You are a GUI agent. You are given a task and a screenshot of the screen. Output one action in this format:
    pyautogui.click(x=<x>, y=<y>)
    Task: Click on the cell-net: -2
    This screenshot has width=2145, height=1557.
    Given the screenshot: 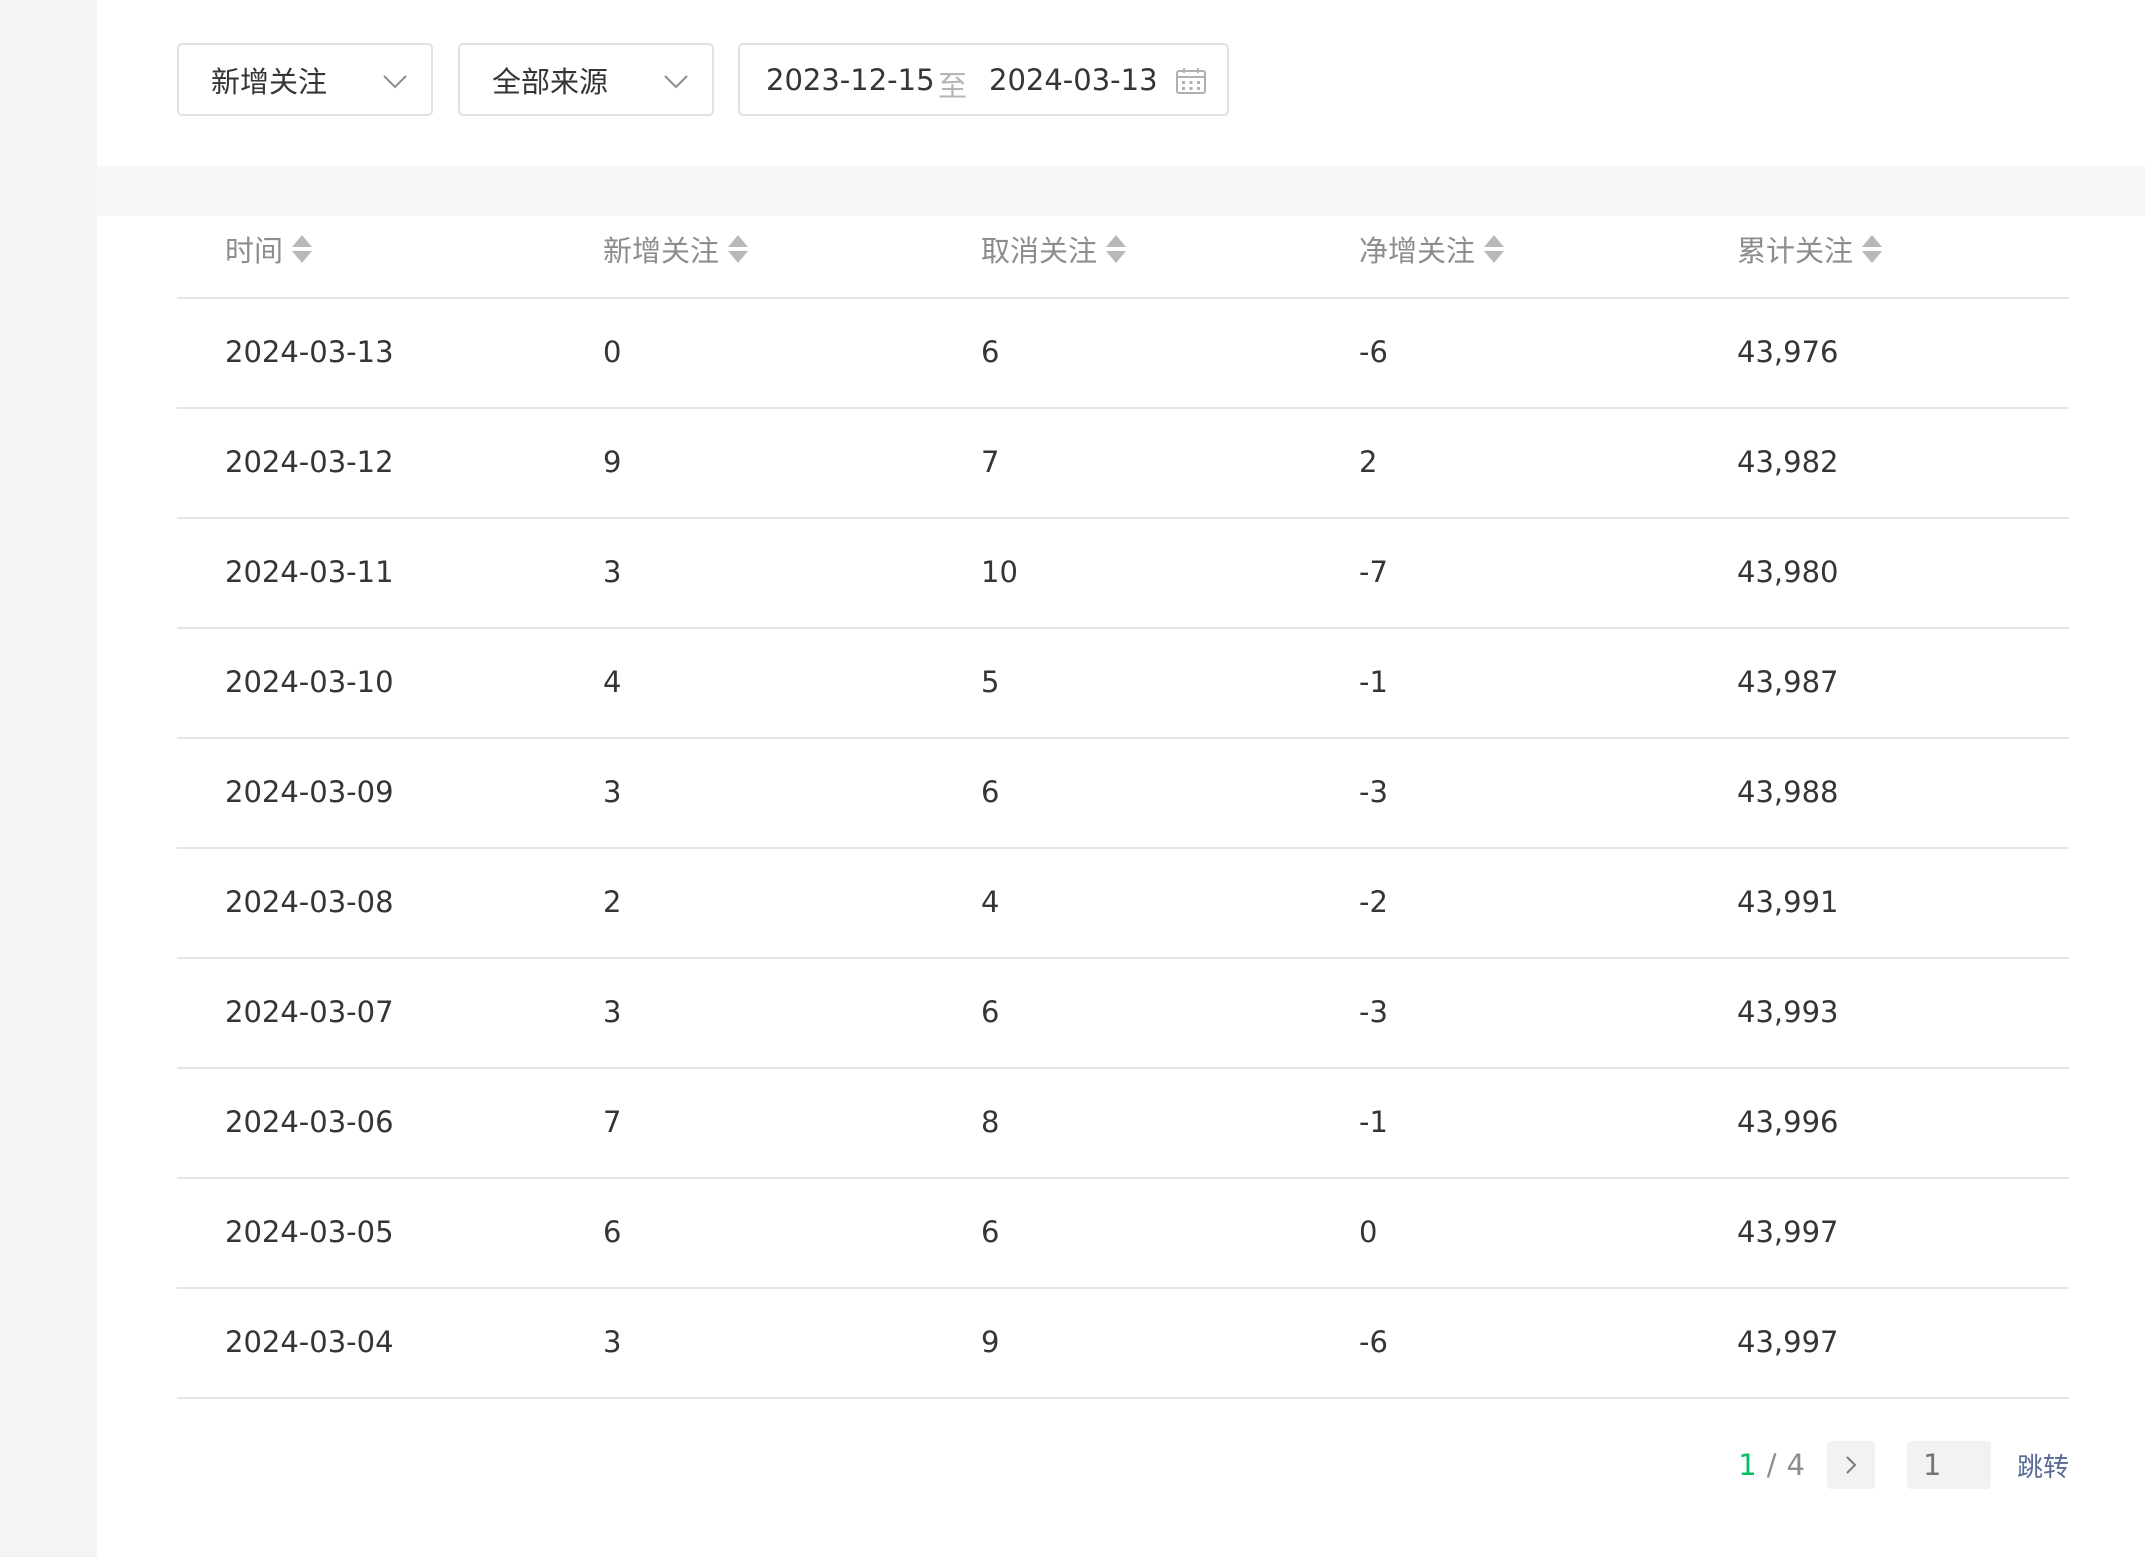 What is the action you would take?
    pyautogui.click(x=1373, y=902)
    